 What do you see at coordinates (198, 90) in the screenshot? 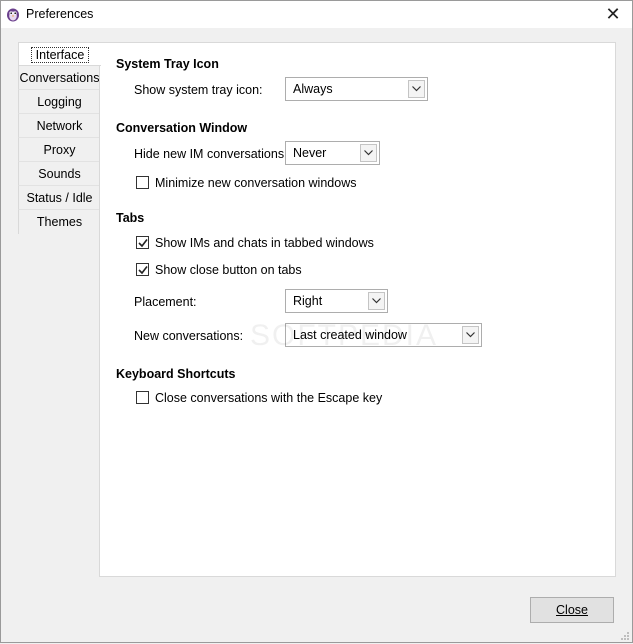
I see `show-tray-icon-label: Show system tray icon:` at bounding box center [198, 90].